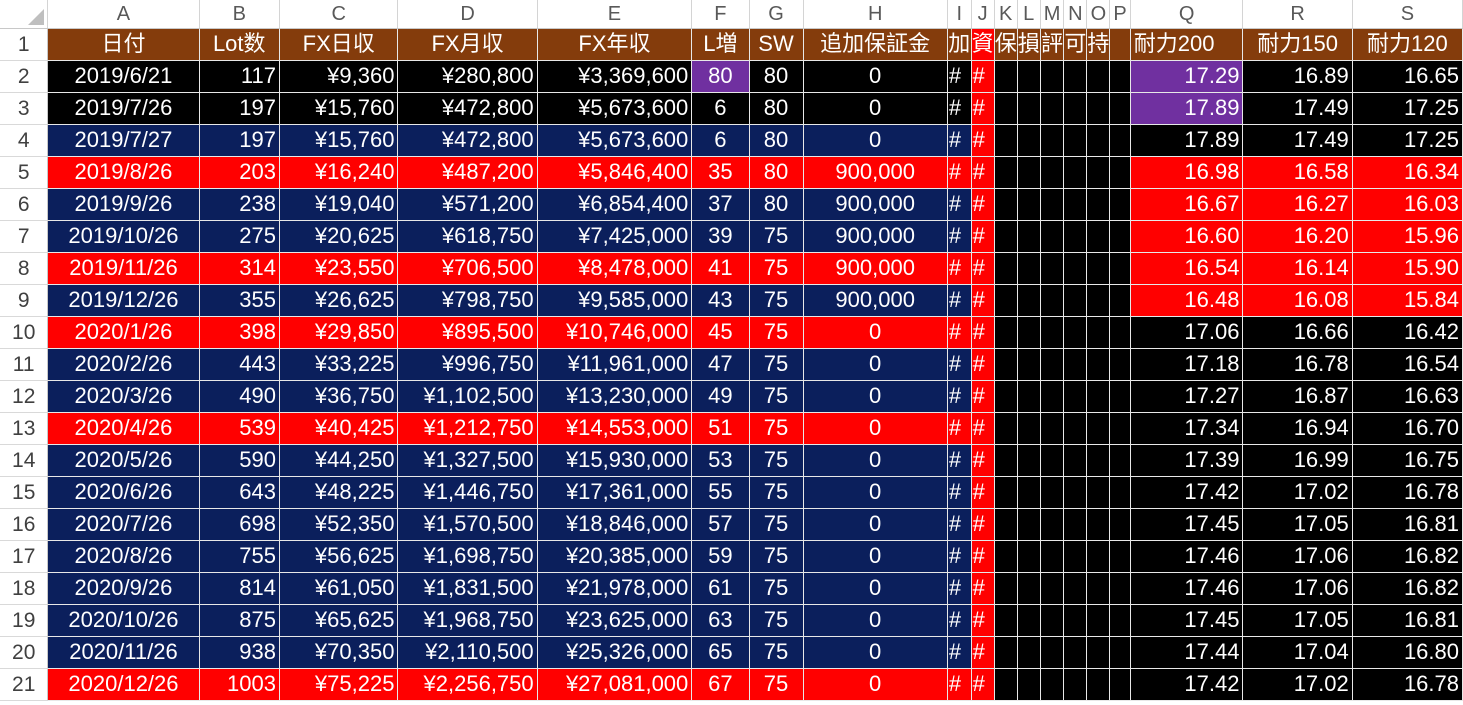 This screenshot has height=705, width=1463. I want to click on cell-endurance-120: 16.42, so click(1407, 332).